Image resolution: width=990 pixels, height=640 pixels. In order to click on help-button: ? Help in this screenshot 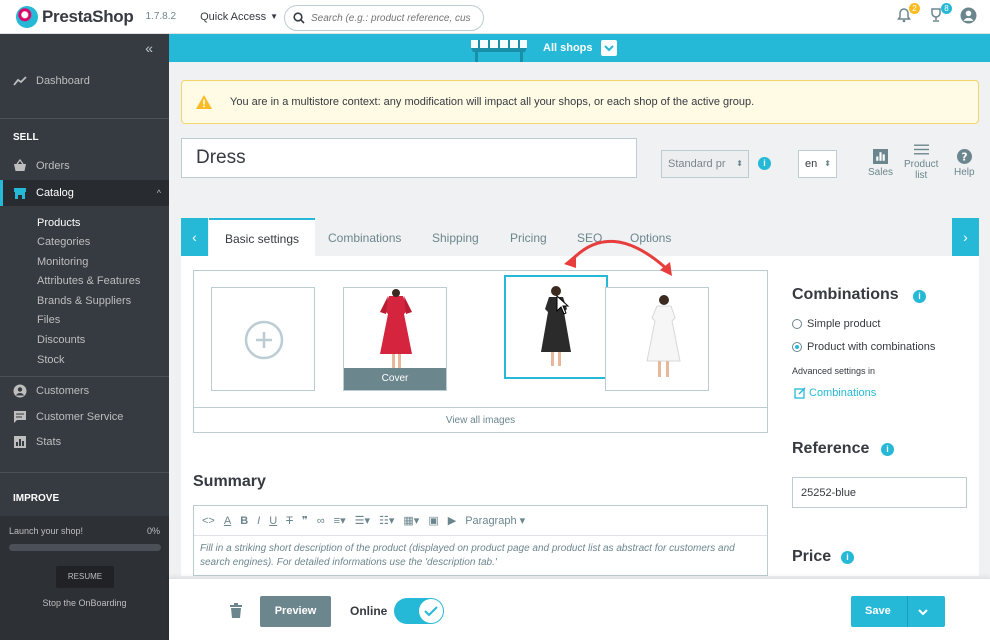, I will do `click(964, 163)`.